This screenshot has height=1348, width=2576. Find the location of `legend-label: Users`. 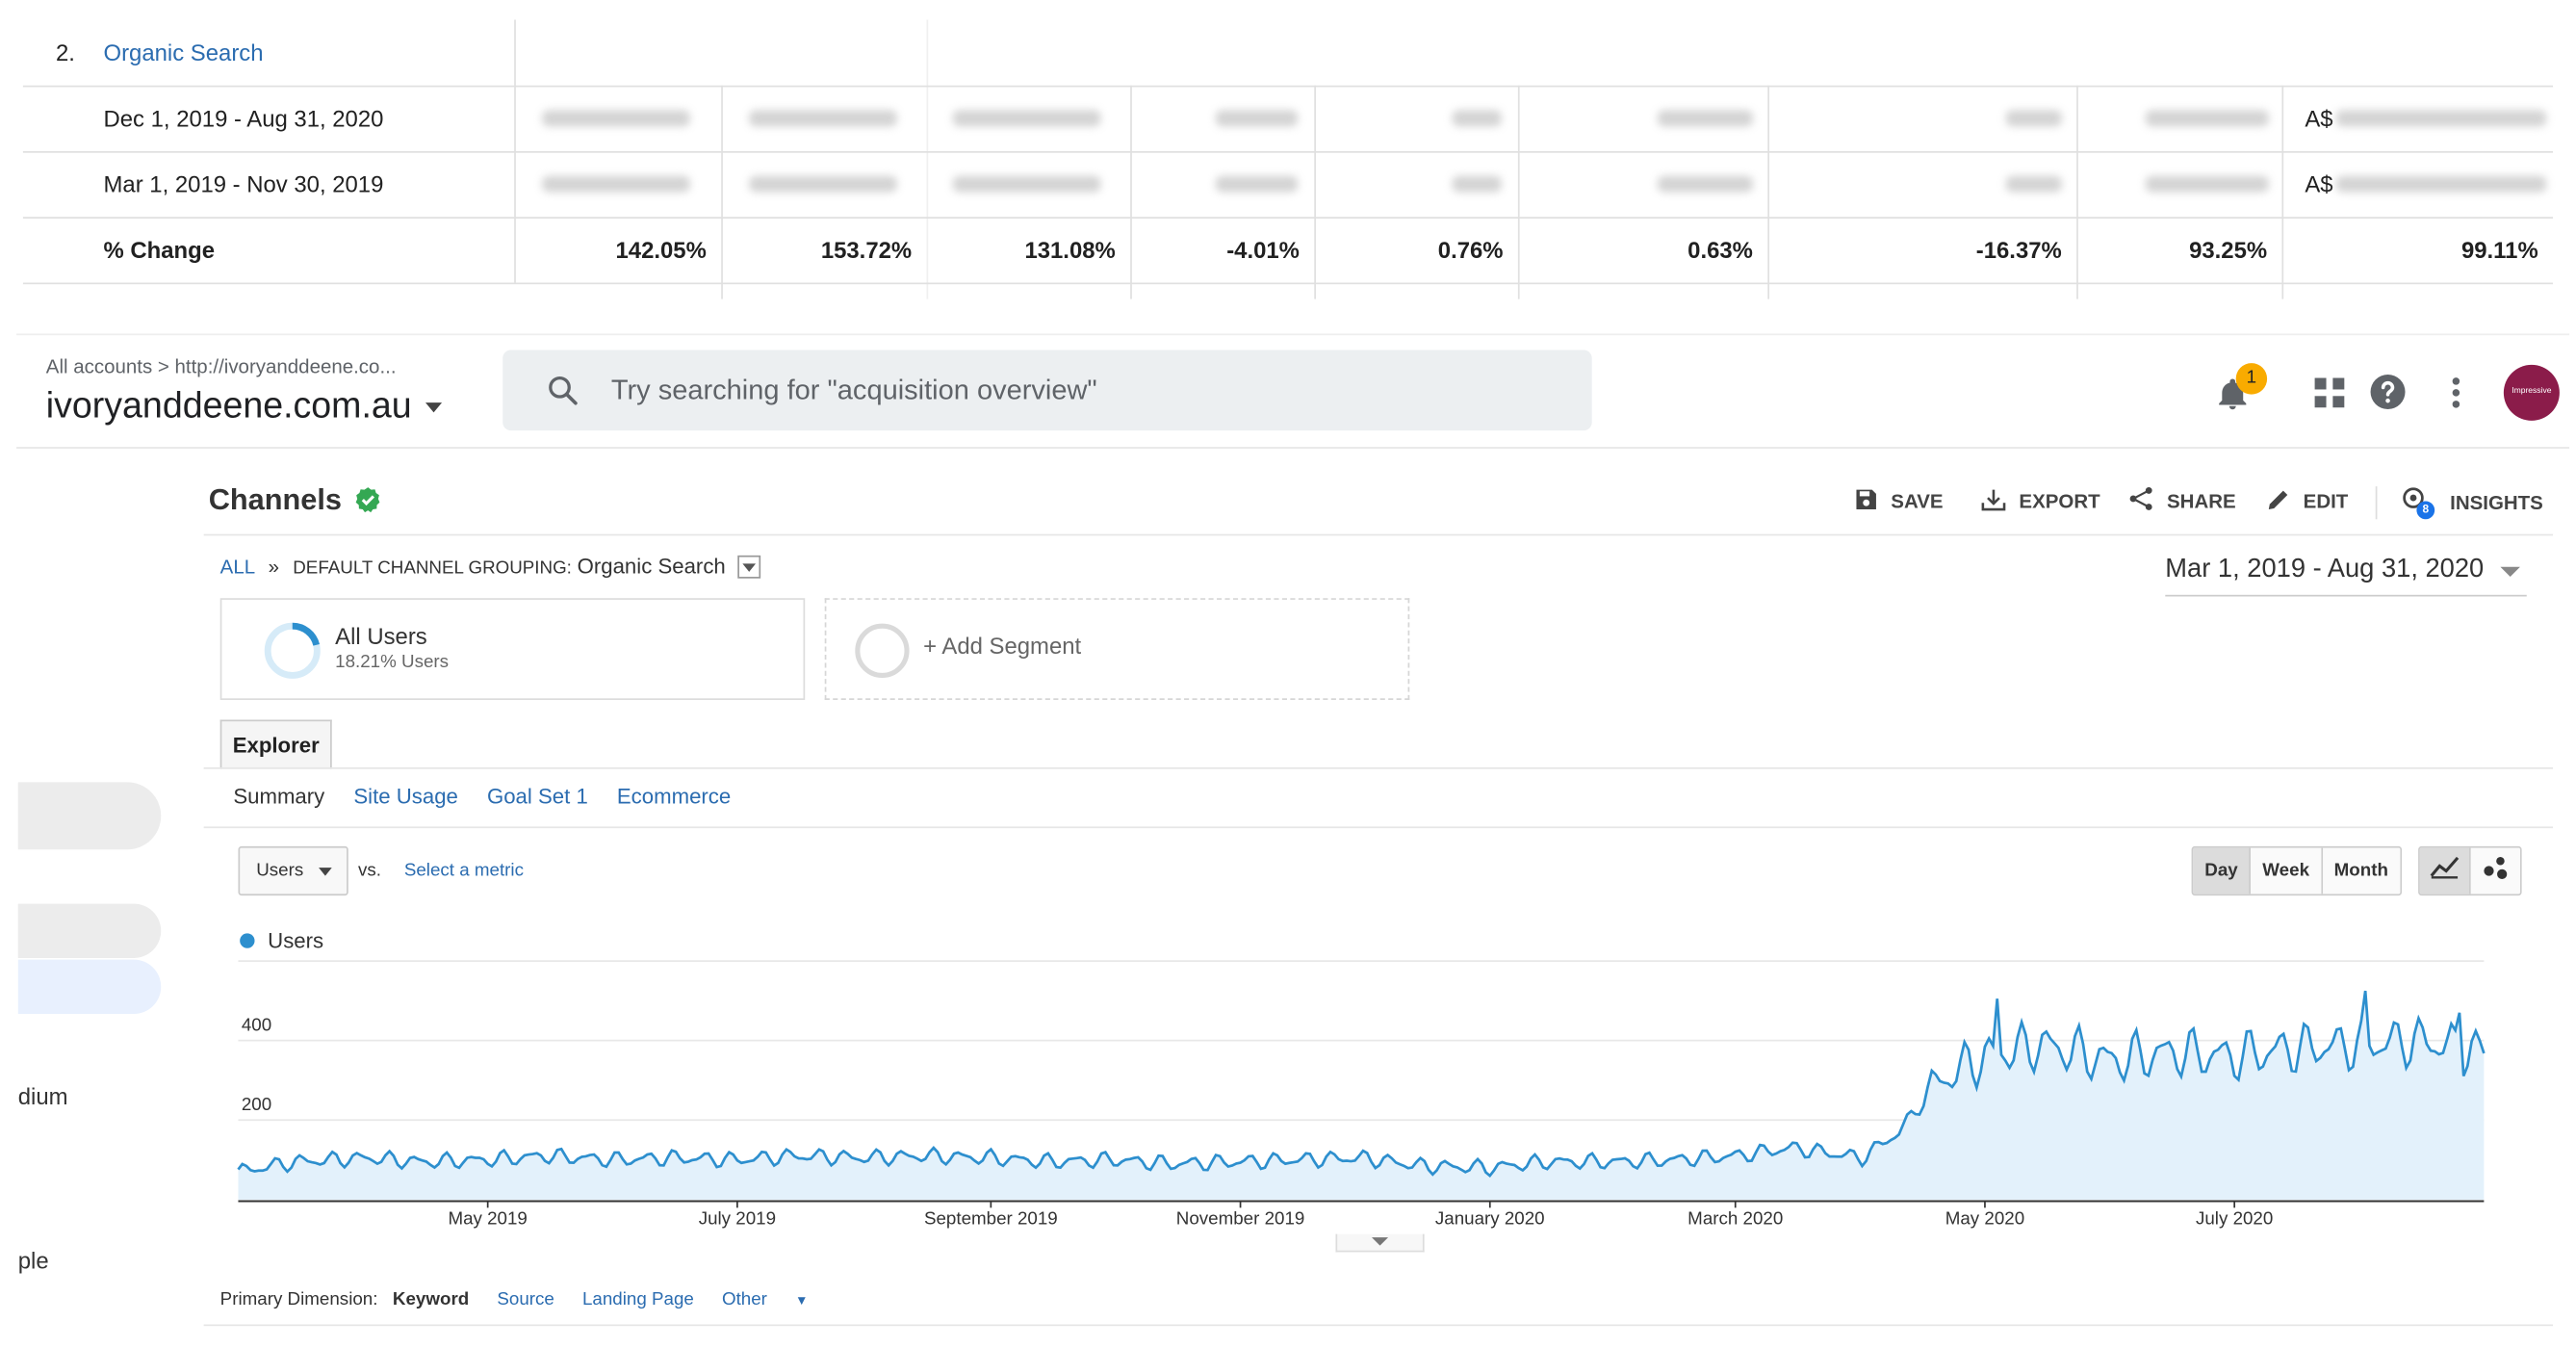

legend-label: Users is located at coordinates (296, 940).